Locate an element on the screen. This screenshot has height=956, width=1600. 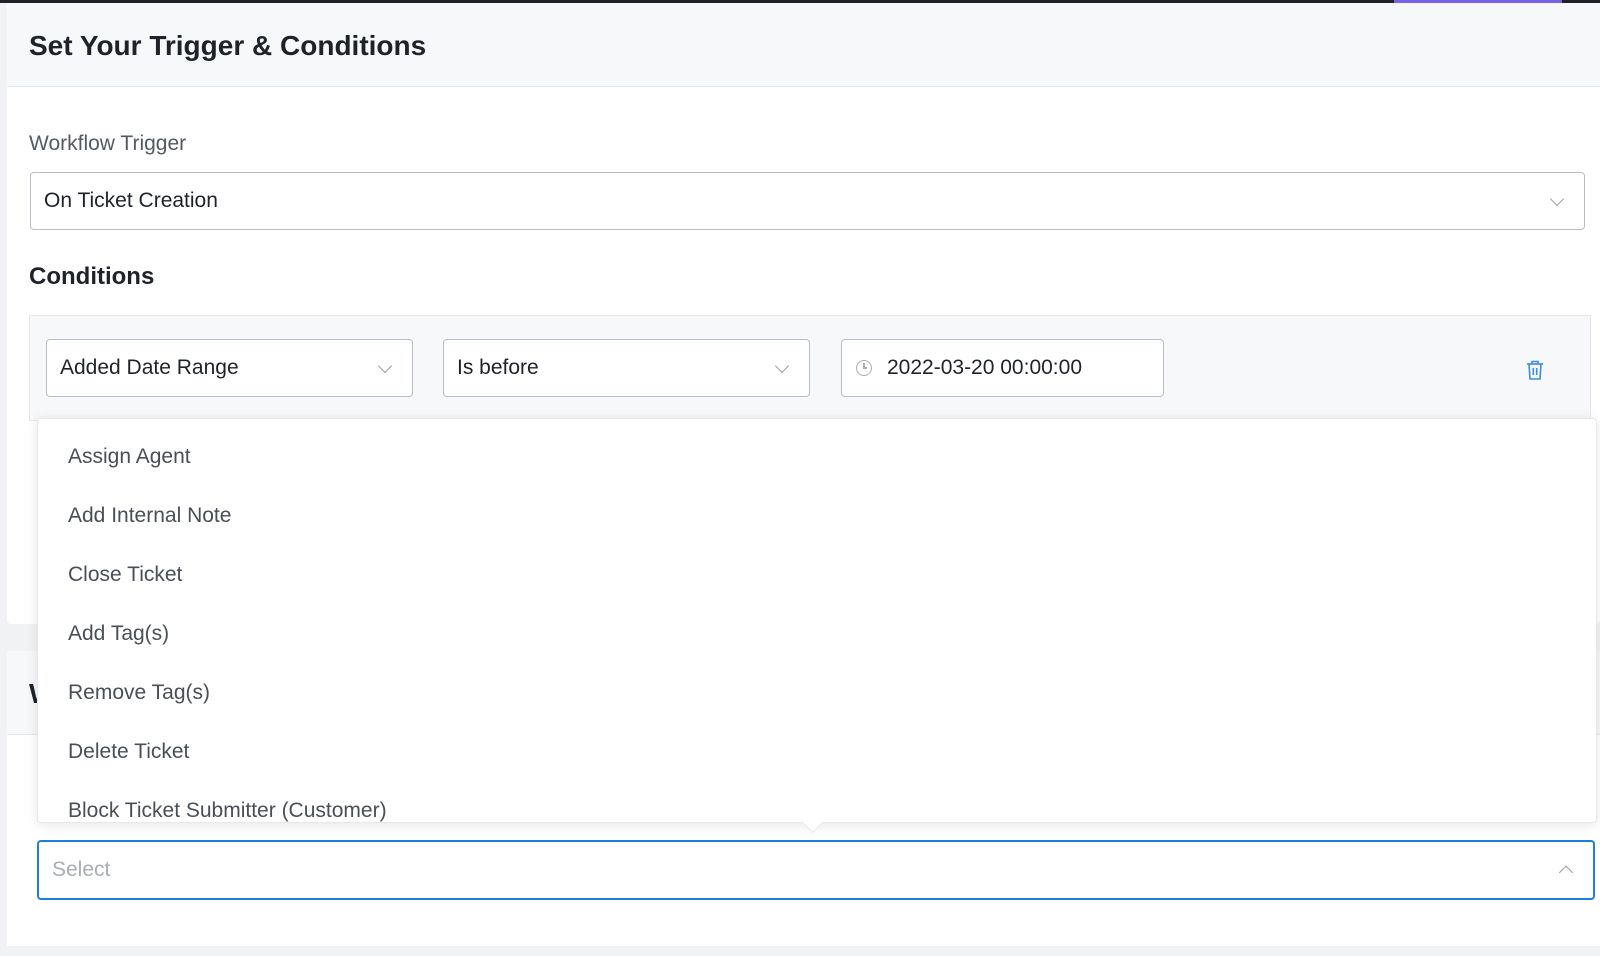
dropdown-option-assign-agent: Assign Agent is located at coordinates (129, 457).